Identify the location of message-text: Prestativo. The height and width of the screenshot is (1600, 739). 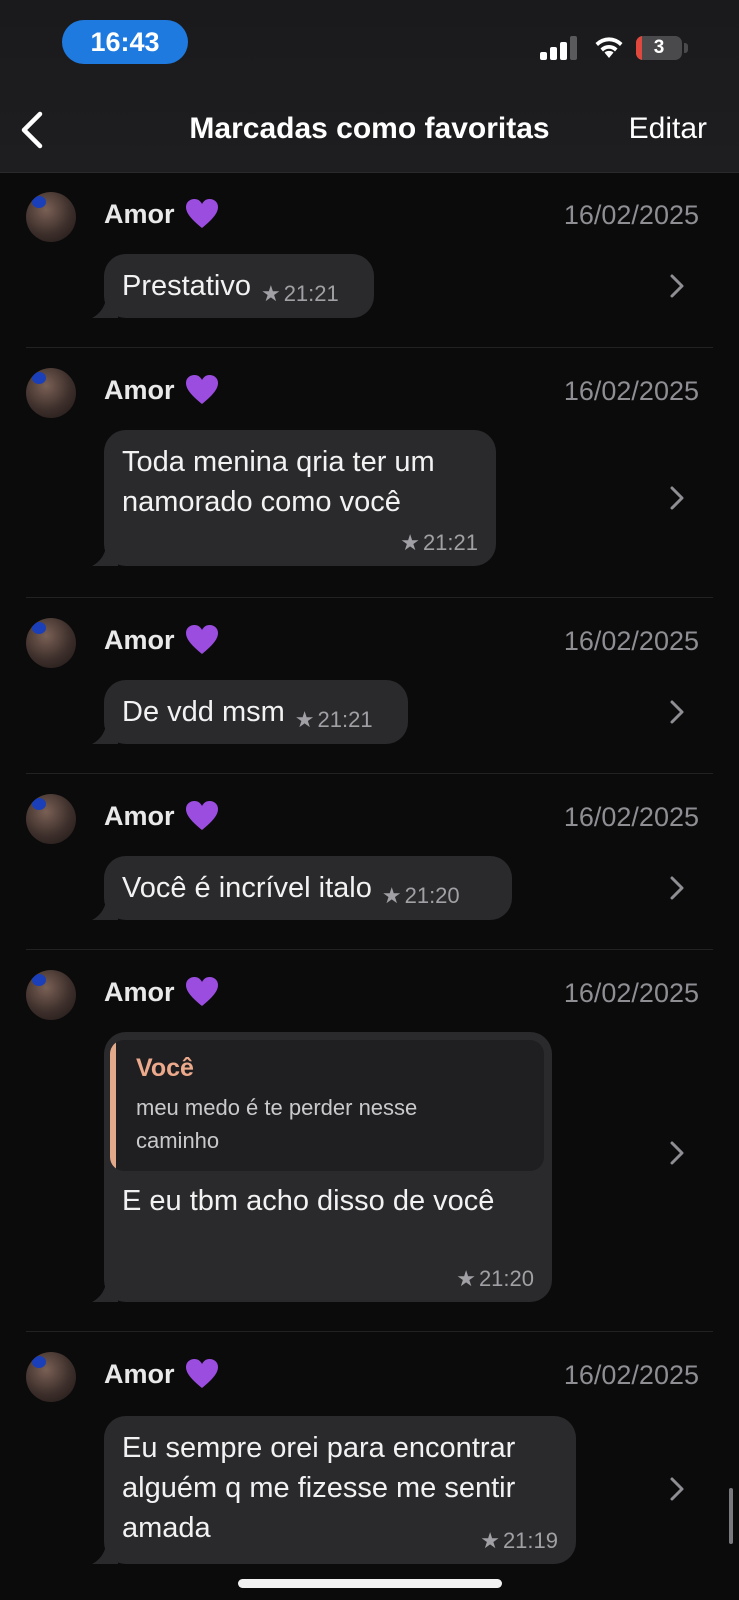
(186, 286).